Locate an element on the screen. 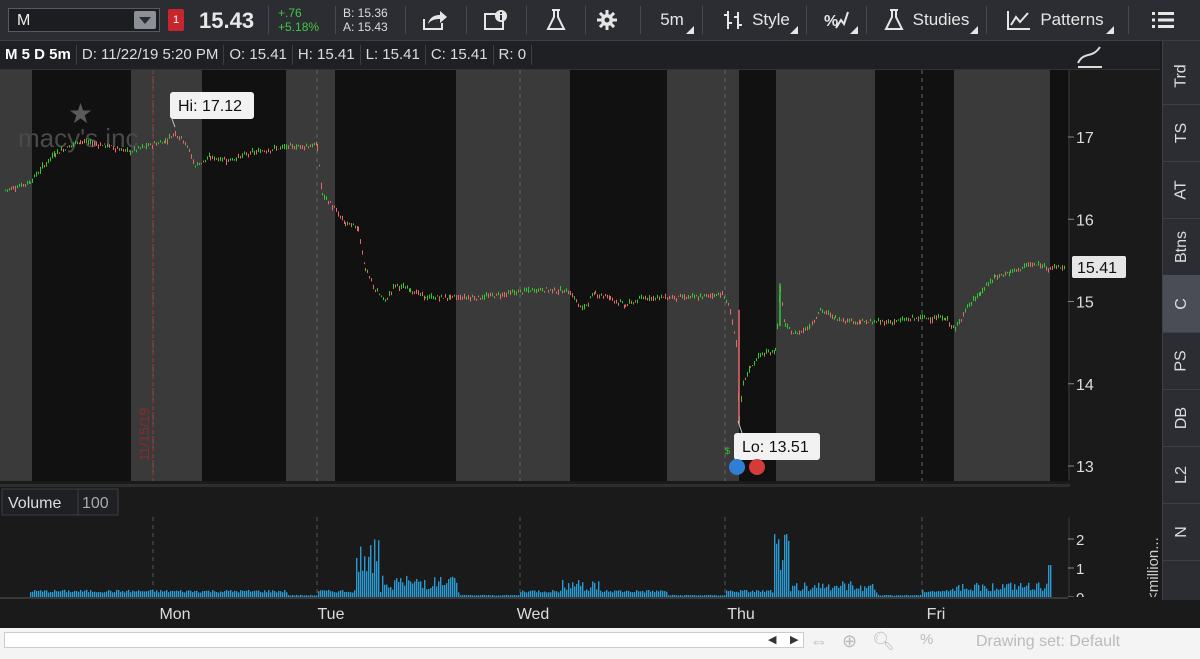 This screenshot has height=659, width=1200. dropdown-corner-icon is located at coordinates (1110, 30).